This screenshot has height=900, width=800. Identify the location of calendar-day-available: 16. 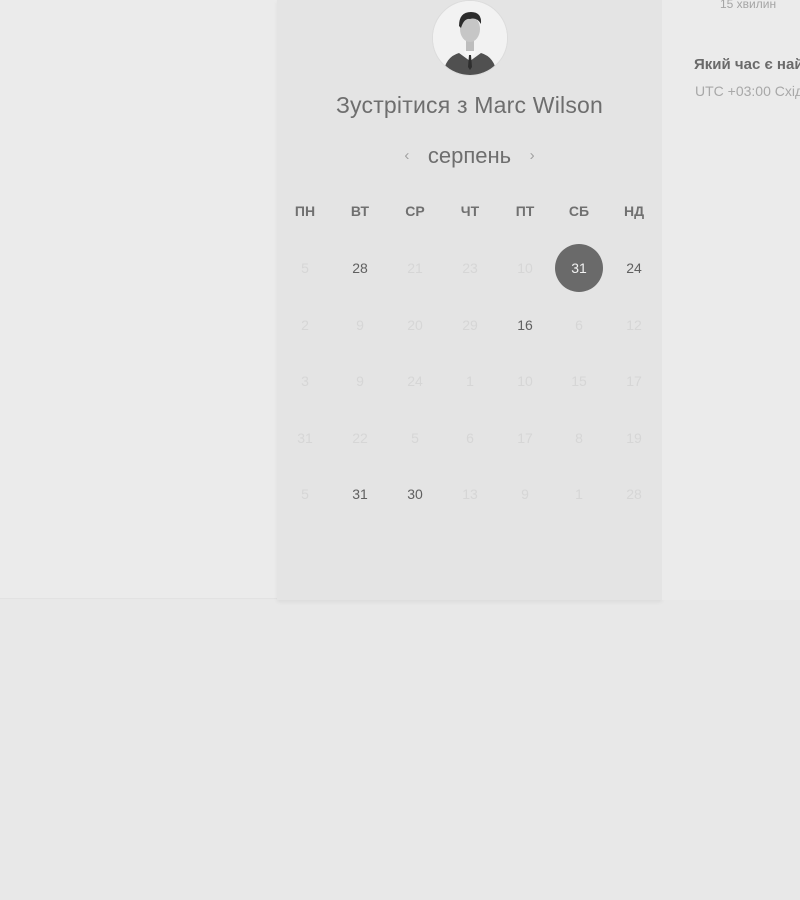
(525, 325).